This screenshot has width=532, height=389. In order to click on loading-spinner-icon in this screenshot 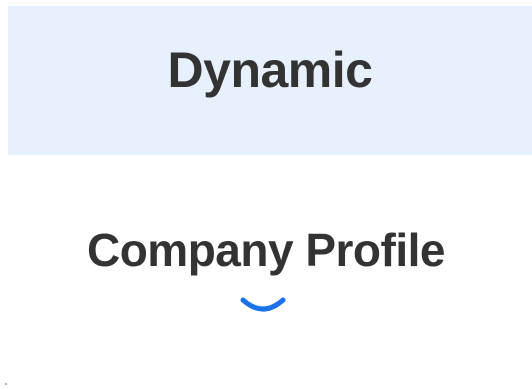, I will do `click(263, 305)`.